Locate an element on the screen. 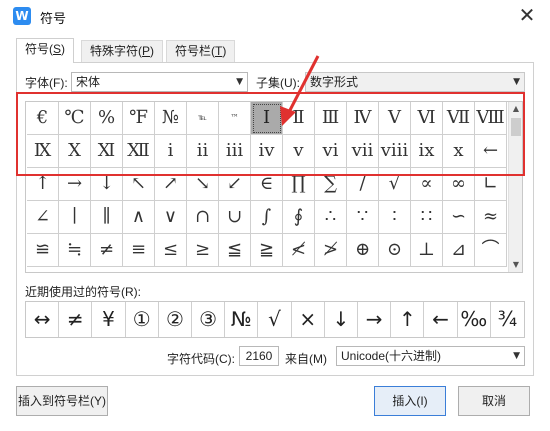  symbol-cell: Ⅴ is located at coordinates (395, 118).